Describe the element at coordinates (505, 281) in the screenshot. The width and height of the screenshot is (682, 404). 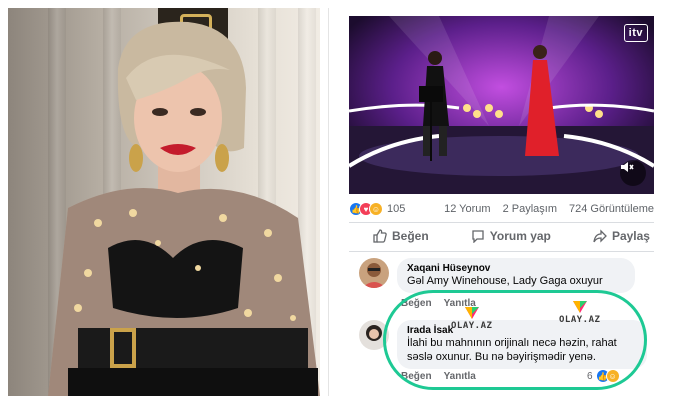
I see `comment-text: Gəl Amy Winehouse, Lady Gaga oxuyur` at that location.